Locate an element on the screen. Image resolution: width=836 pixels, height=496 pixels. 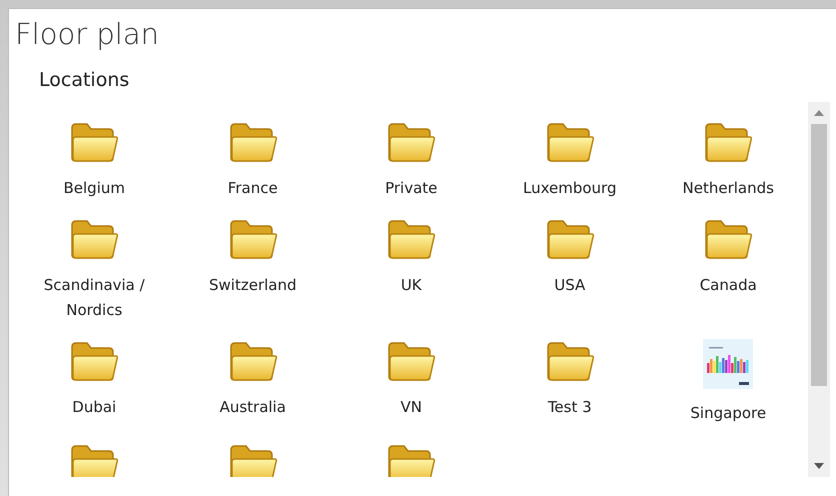
scrollbar-thumb is located at coordinates (819, 255).